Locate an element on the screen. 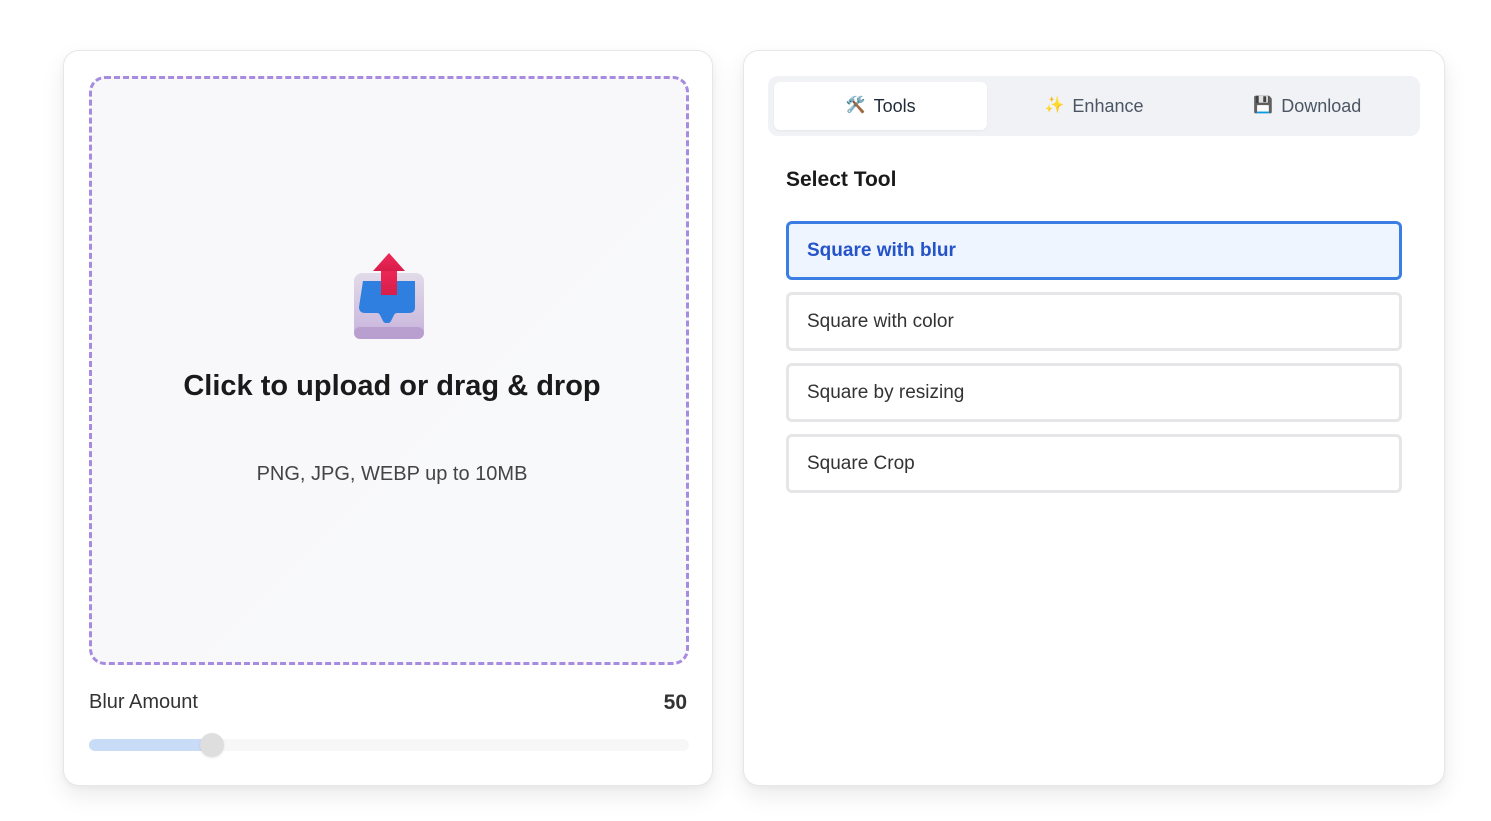  upload-tray-icon is located at coordinates (389, 296).